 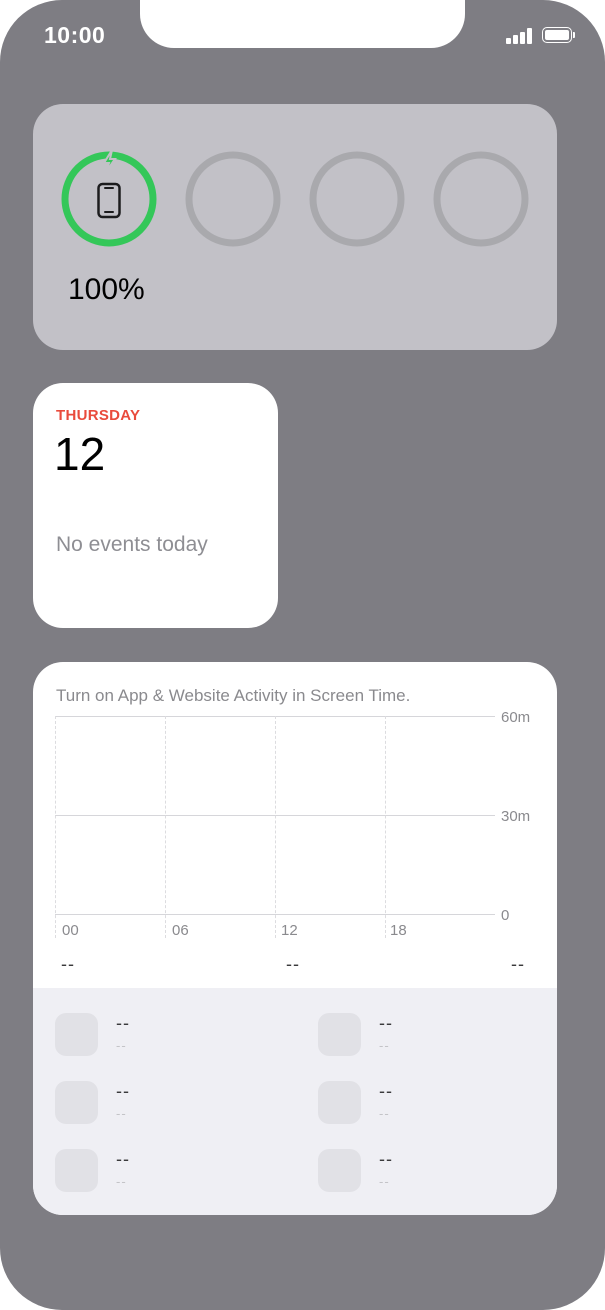 I want to click on iphone-icon, so click(x=109, y=200).